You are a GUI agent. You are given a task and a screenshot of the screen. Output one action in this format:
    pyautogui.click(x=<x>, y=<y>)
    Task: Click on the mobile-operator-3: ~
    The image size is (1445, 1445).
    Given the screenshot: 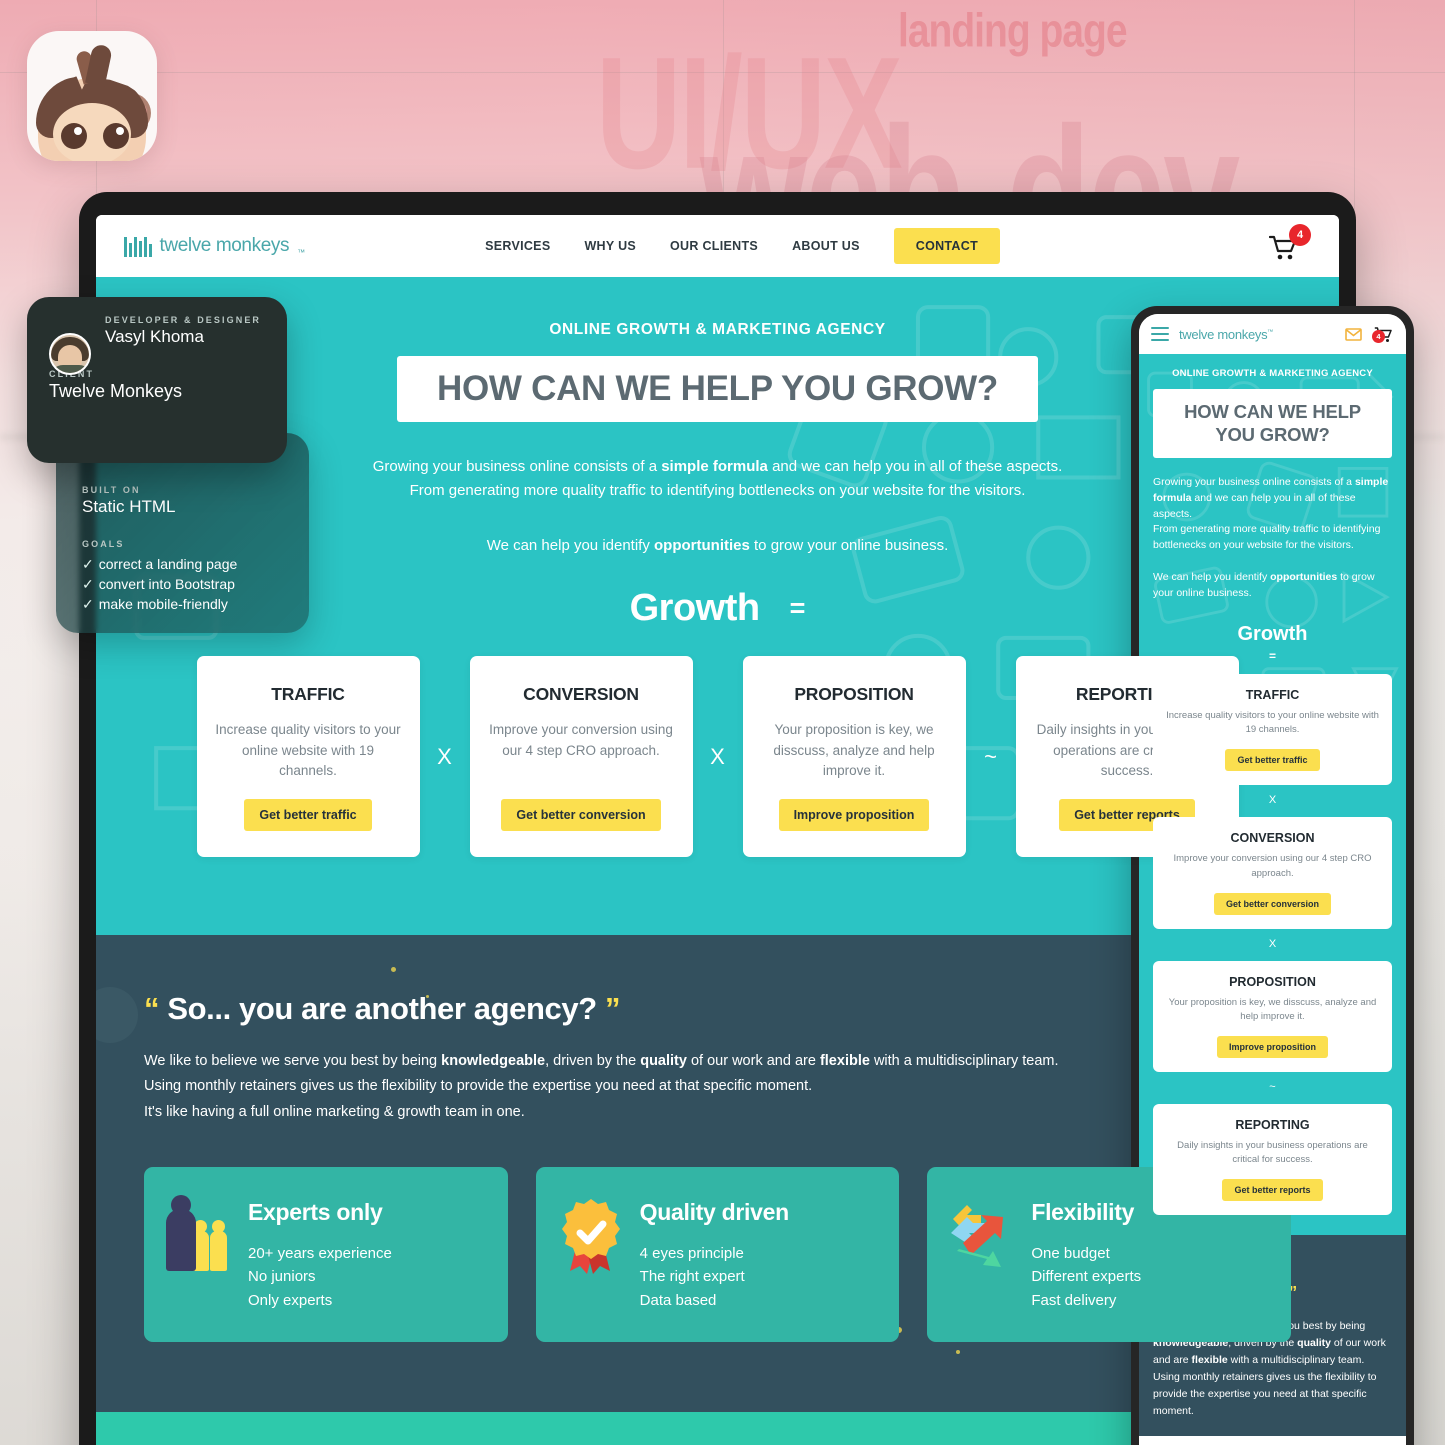 What is the action you would take?
    pyautogui.click(x=1272, y=1086)
    